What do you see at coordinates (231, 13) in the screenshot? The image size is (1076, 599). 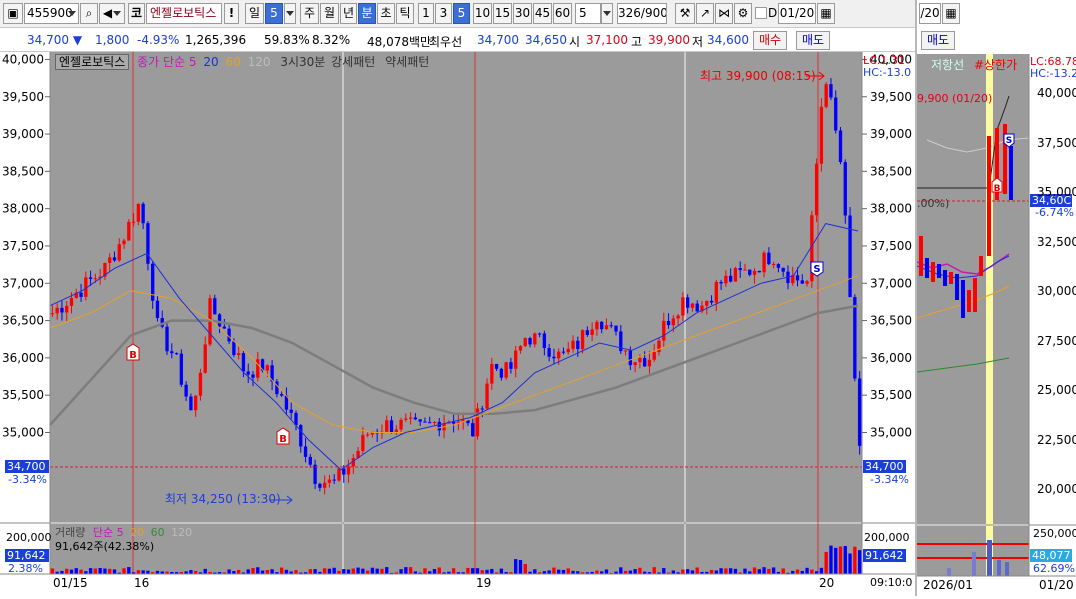 I see `alert-icon: !` at bounding box center [231, 13].